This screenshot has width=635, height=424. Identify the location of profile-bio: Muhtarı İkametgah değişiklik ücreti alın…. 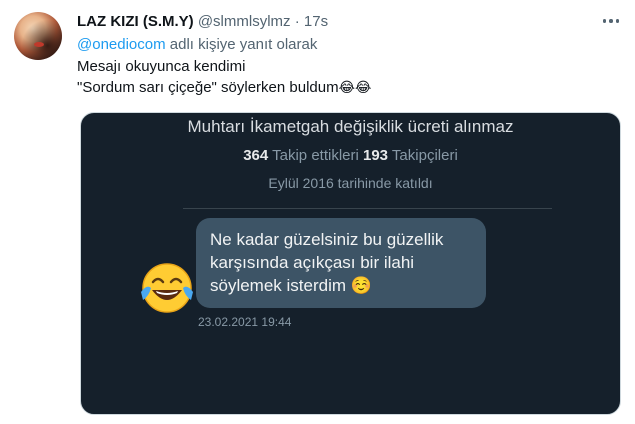
(350, 126).